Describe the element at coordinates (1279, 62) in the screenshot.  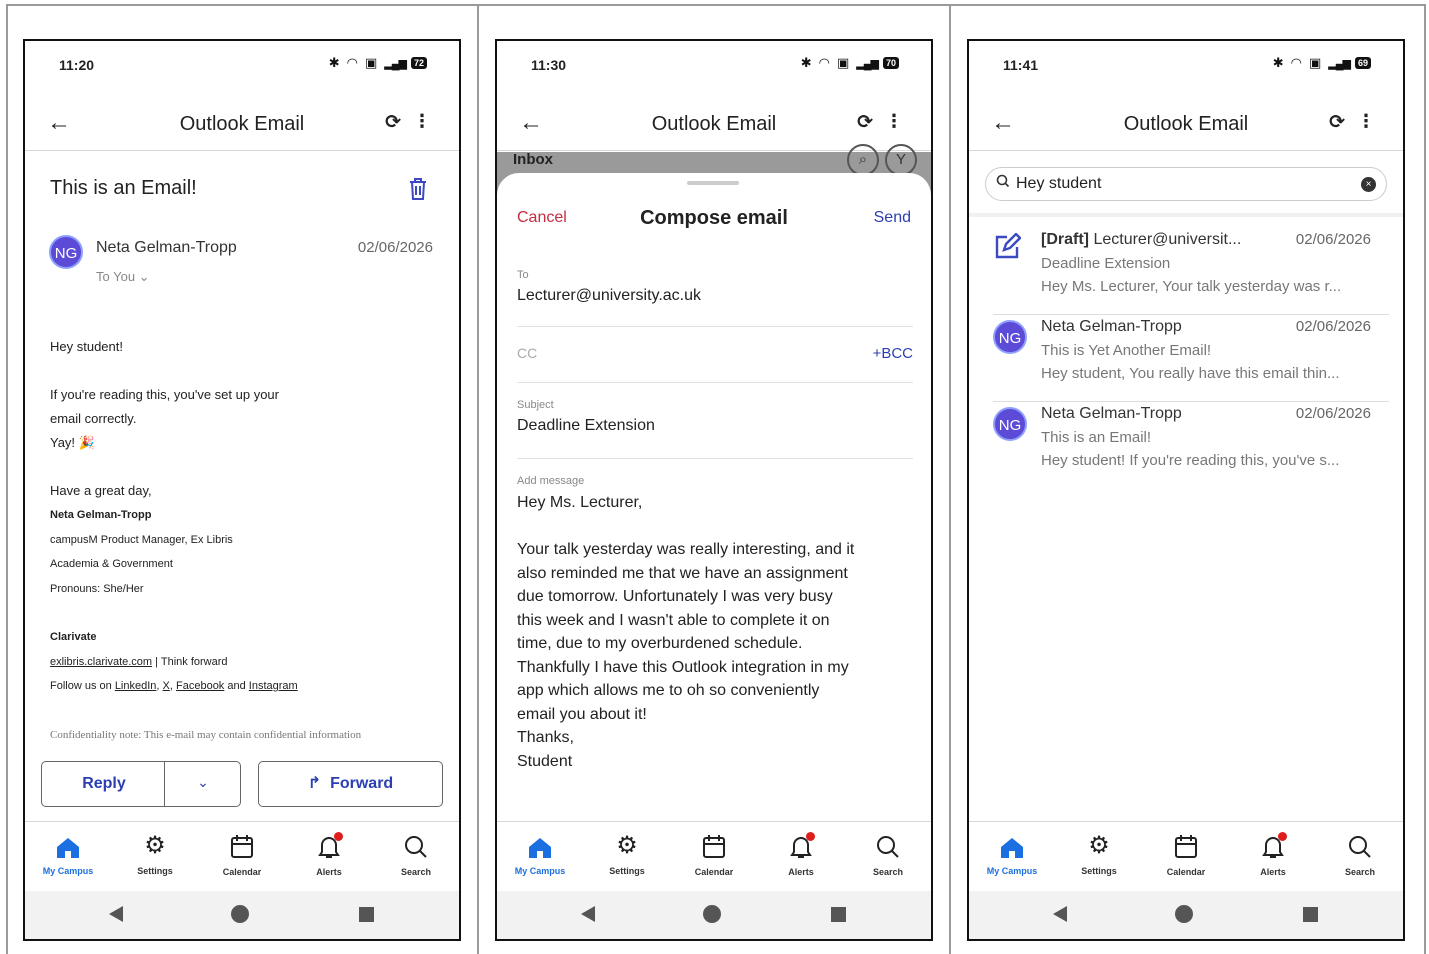
I see `bluetooth-icon: ✱` at that location.